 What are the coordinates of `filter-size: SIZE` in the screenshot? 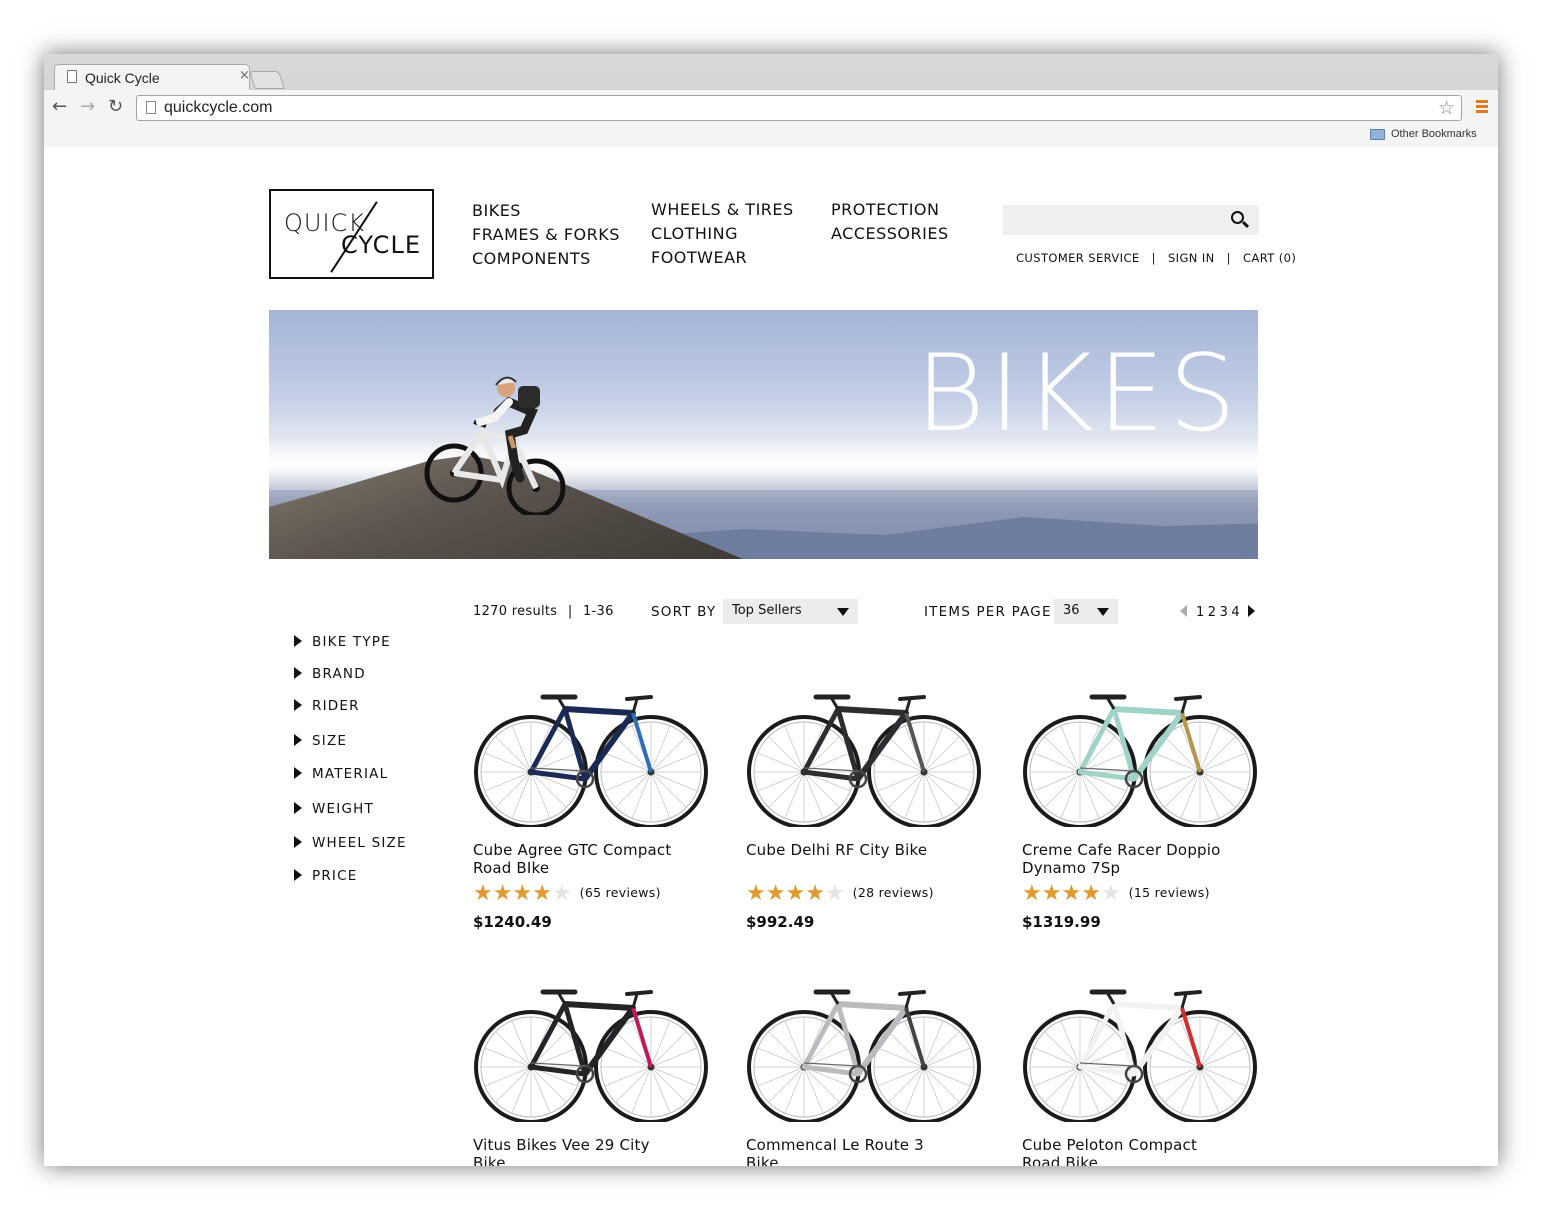 It's located at (320, 741).